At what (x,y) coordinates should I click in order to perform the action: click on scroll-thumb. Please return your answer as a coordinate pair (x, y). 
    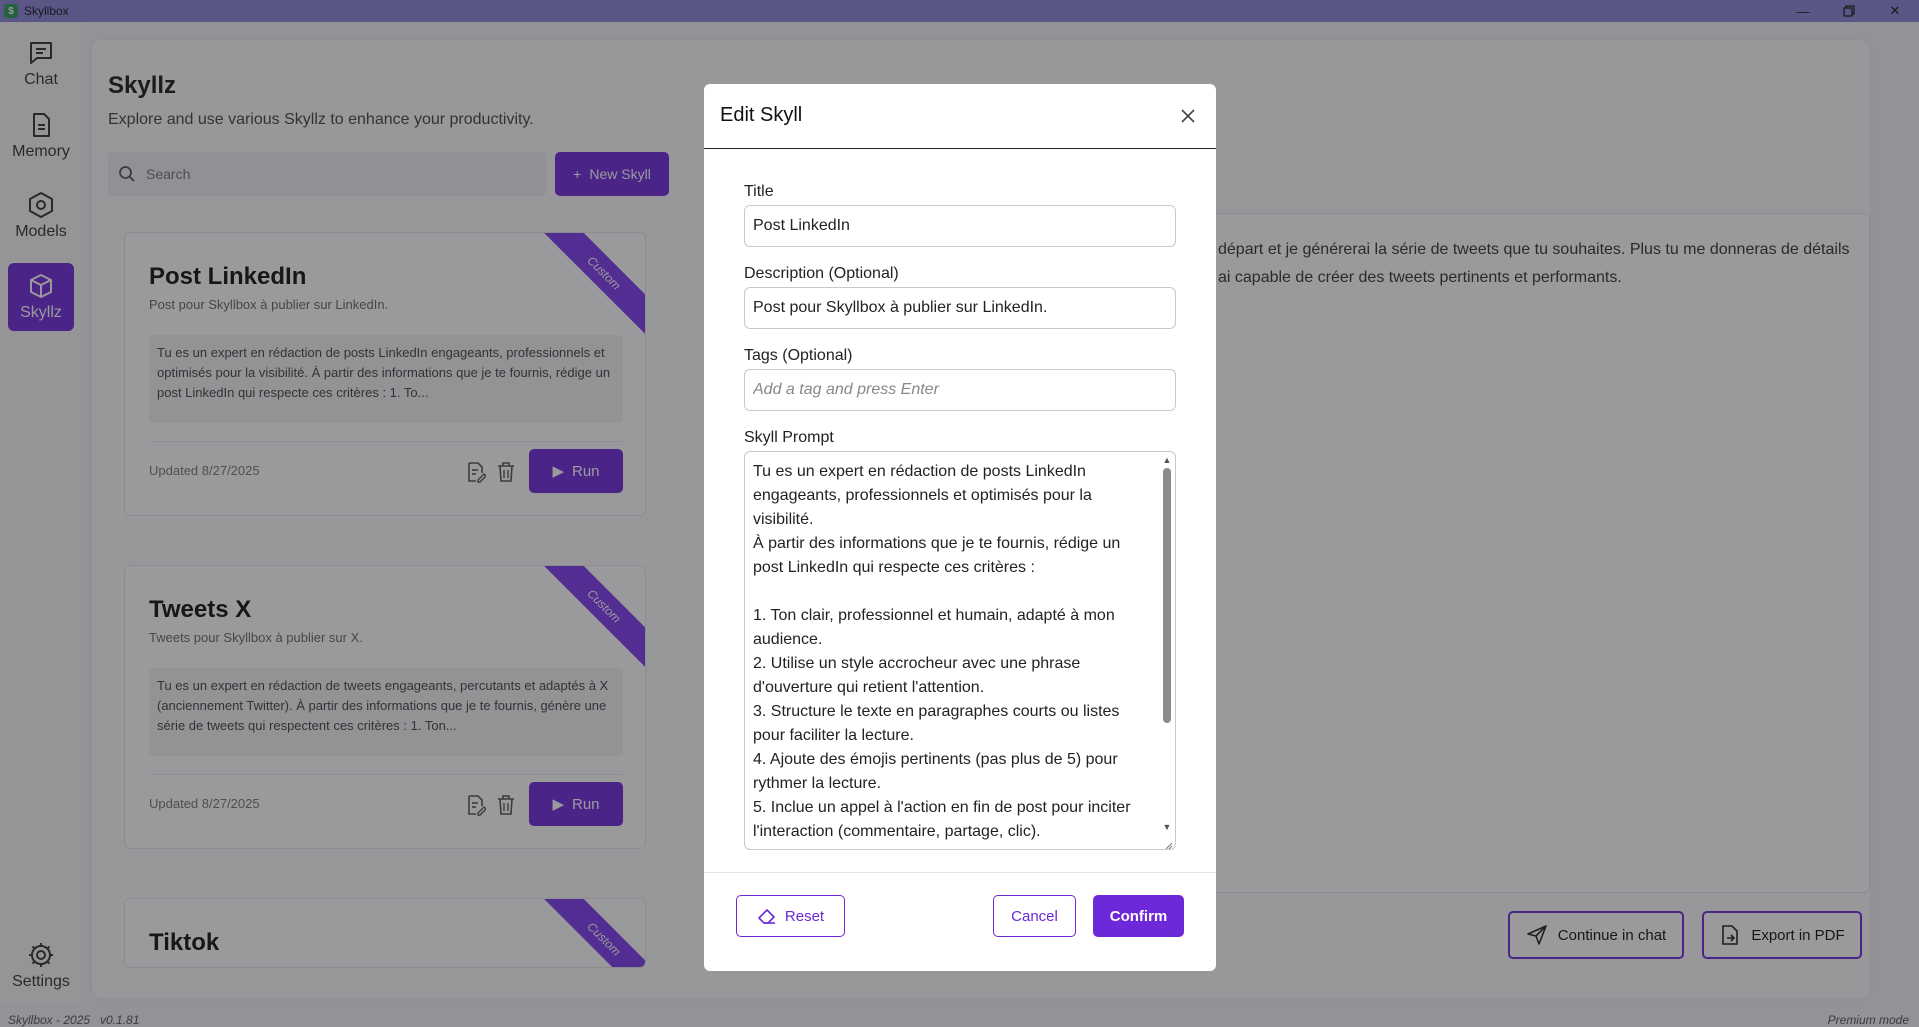
    Looking at the image, I should click on (1167, 595).